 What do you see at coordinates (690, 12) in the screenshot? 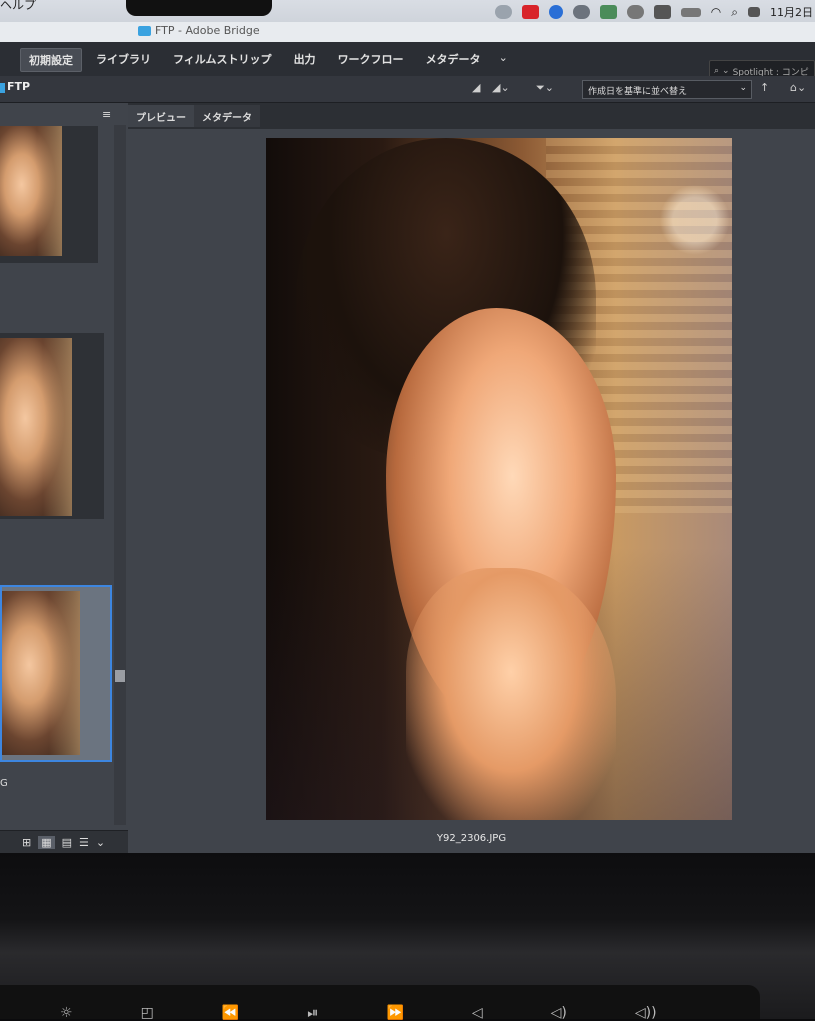
I see `battery-icon` at bounding box center [690, 12].